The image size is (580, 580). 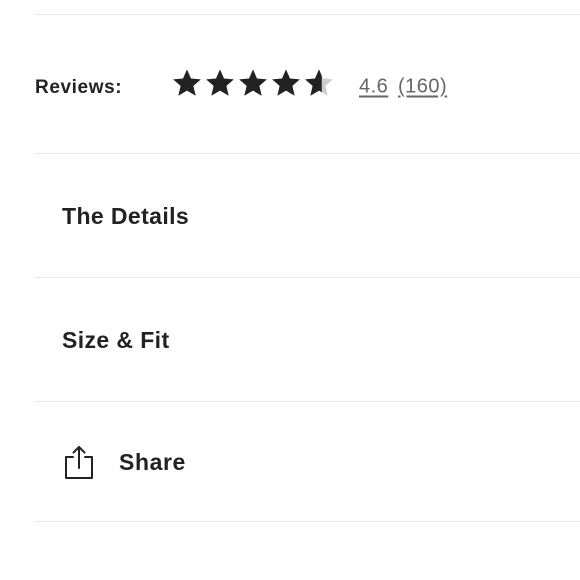 I want to click on share-label: Share, so click(x=152, y=461).